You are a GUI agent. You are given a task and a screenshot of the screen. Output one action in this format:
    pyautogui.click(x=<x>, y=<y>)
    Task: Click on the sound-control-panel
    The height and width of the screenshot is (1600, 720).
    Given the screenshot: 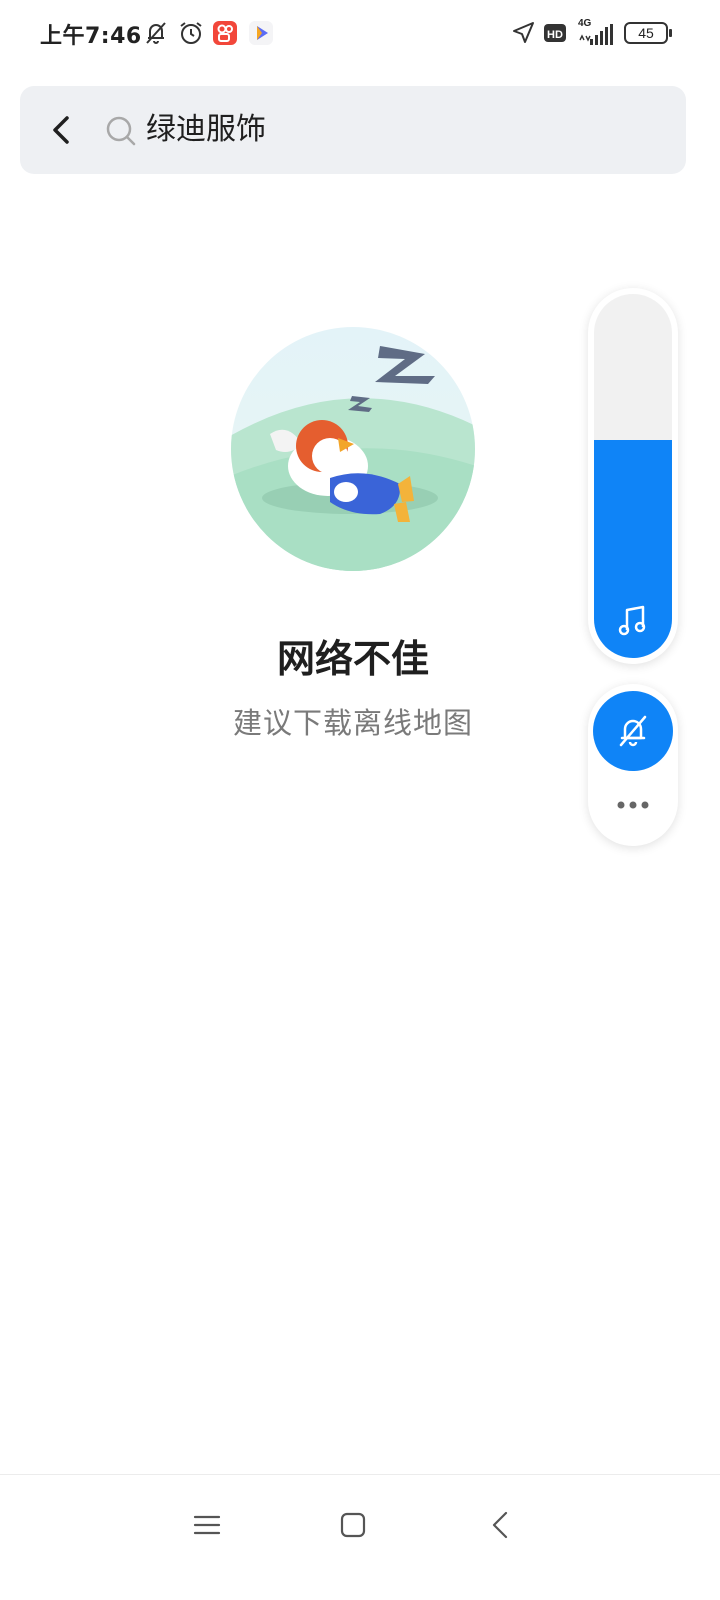 What is the action you would take?
    pyautogui.click(x=633, y=765)
    